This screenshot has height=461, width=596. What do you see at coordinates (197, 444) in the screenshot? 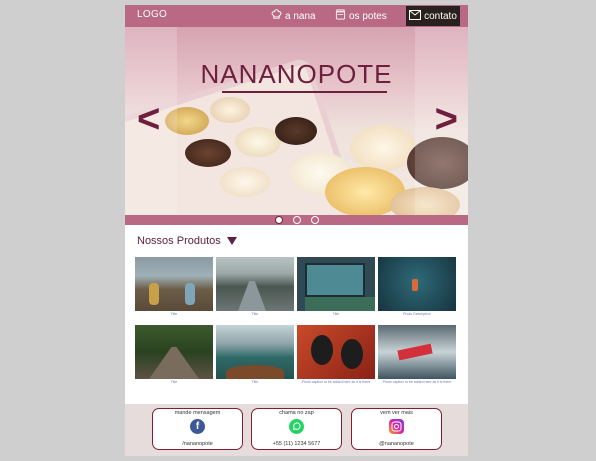
I see `facebook-handle: /nananopote` at bounding box center [197, 444].